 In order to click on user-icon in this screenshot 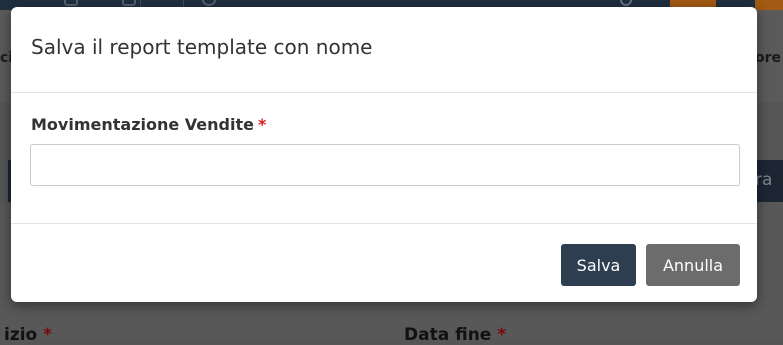, I will do `click(209, 3)`.